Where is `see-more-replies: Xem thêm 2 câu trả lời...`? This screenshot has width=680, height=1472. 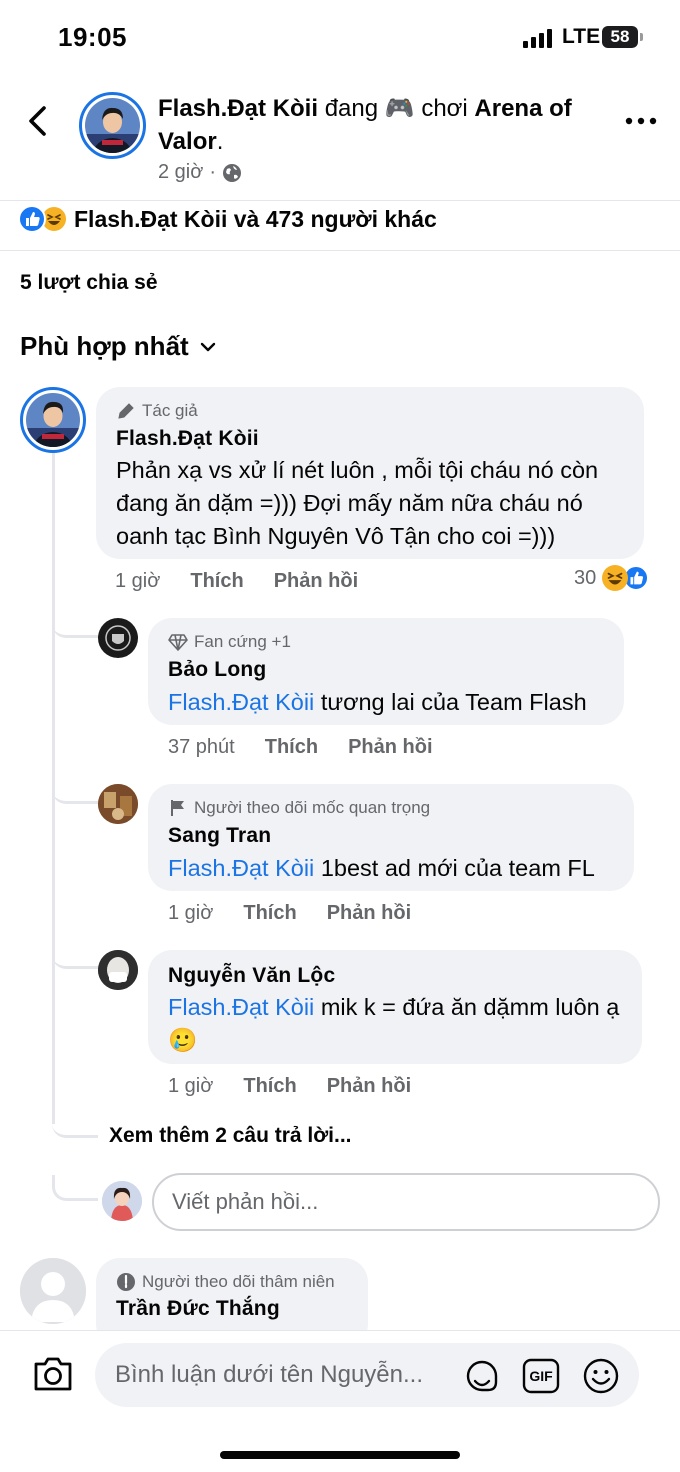
see-more-replies: Xem thêm 2 câu trả lời... is located at coordinates (230, 1136).